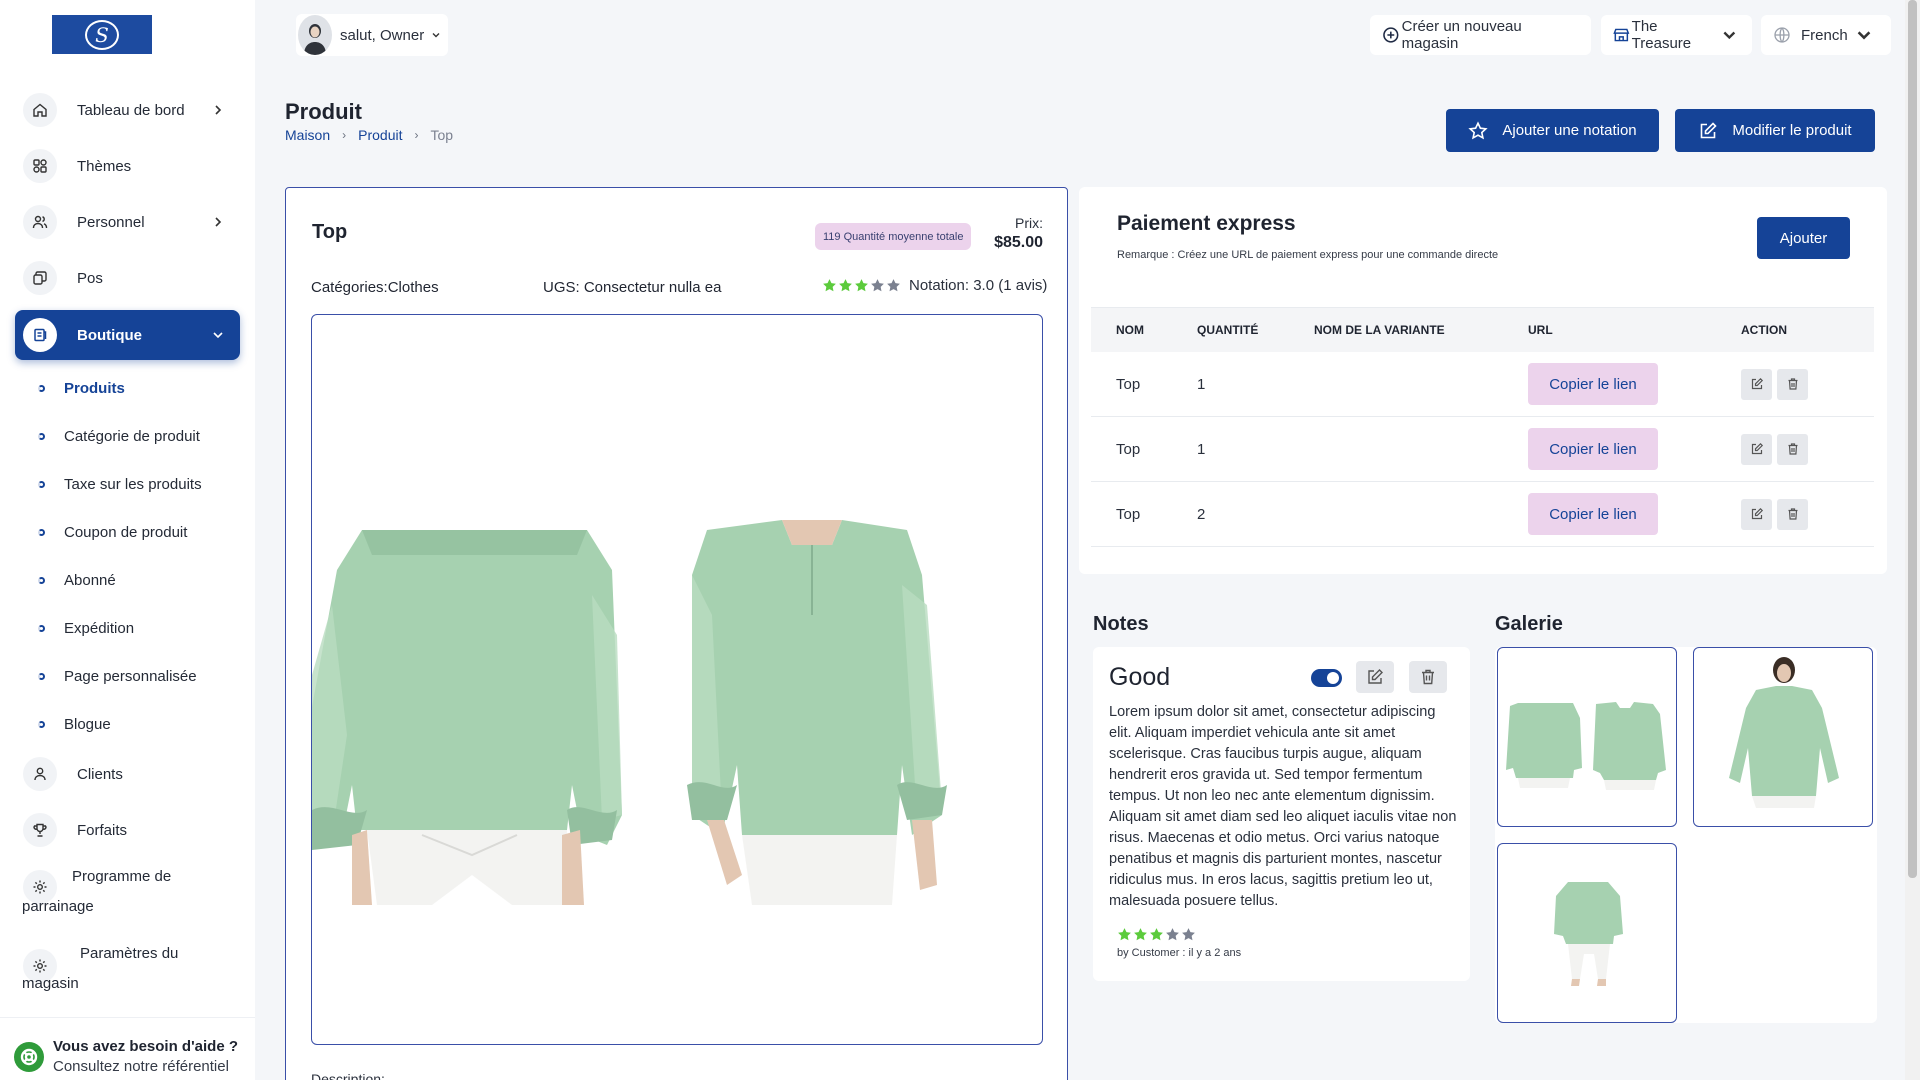 The width and height of the screenshot is (1920, 1080). I want to click on sidebar-item-label: Forfaits, so click(102, 830).